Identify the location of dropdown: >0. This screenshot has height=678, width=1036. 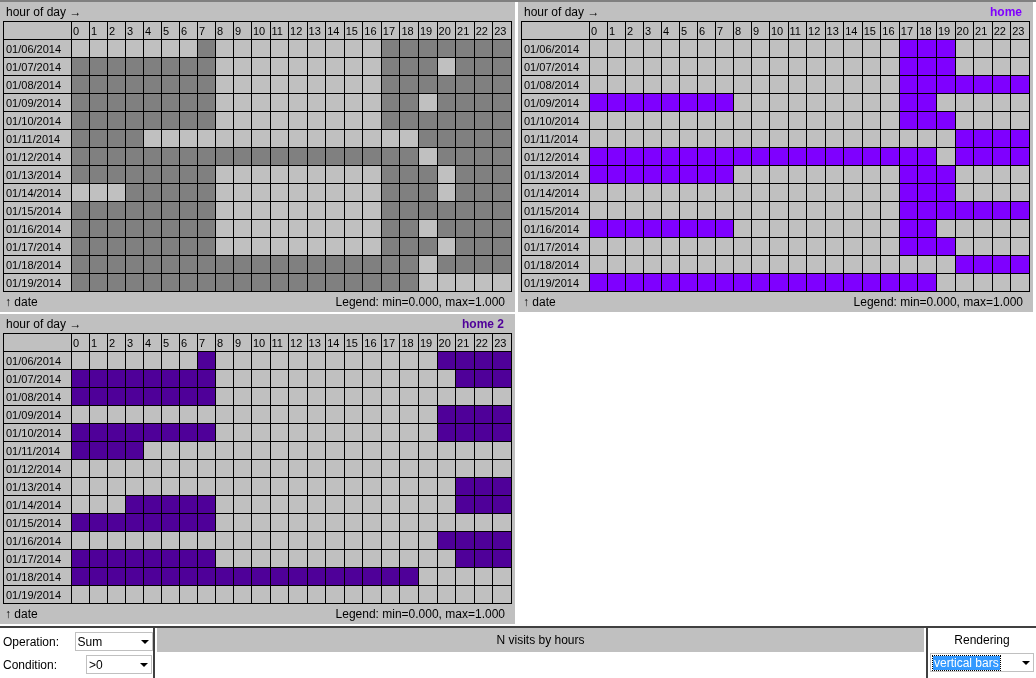
(119, 664).